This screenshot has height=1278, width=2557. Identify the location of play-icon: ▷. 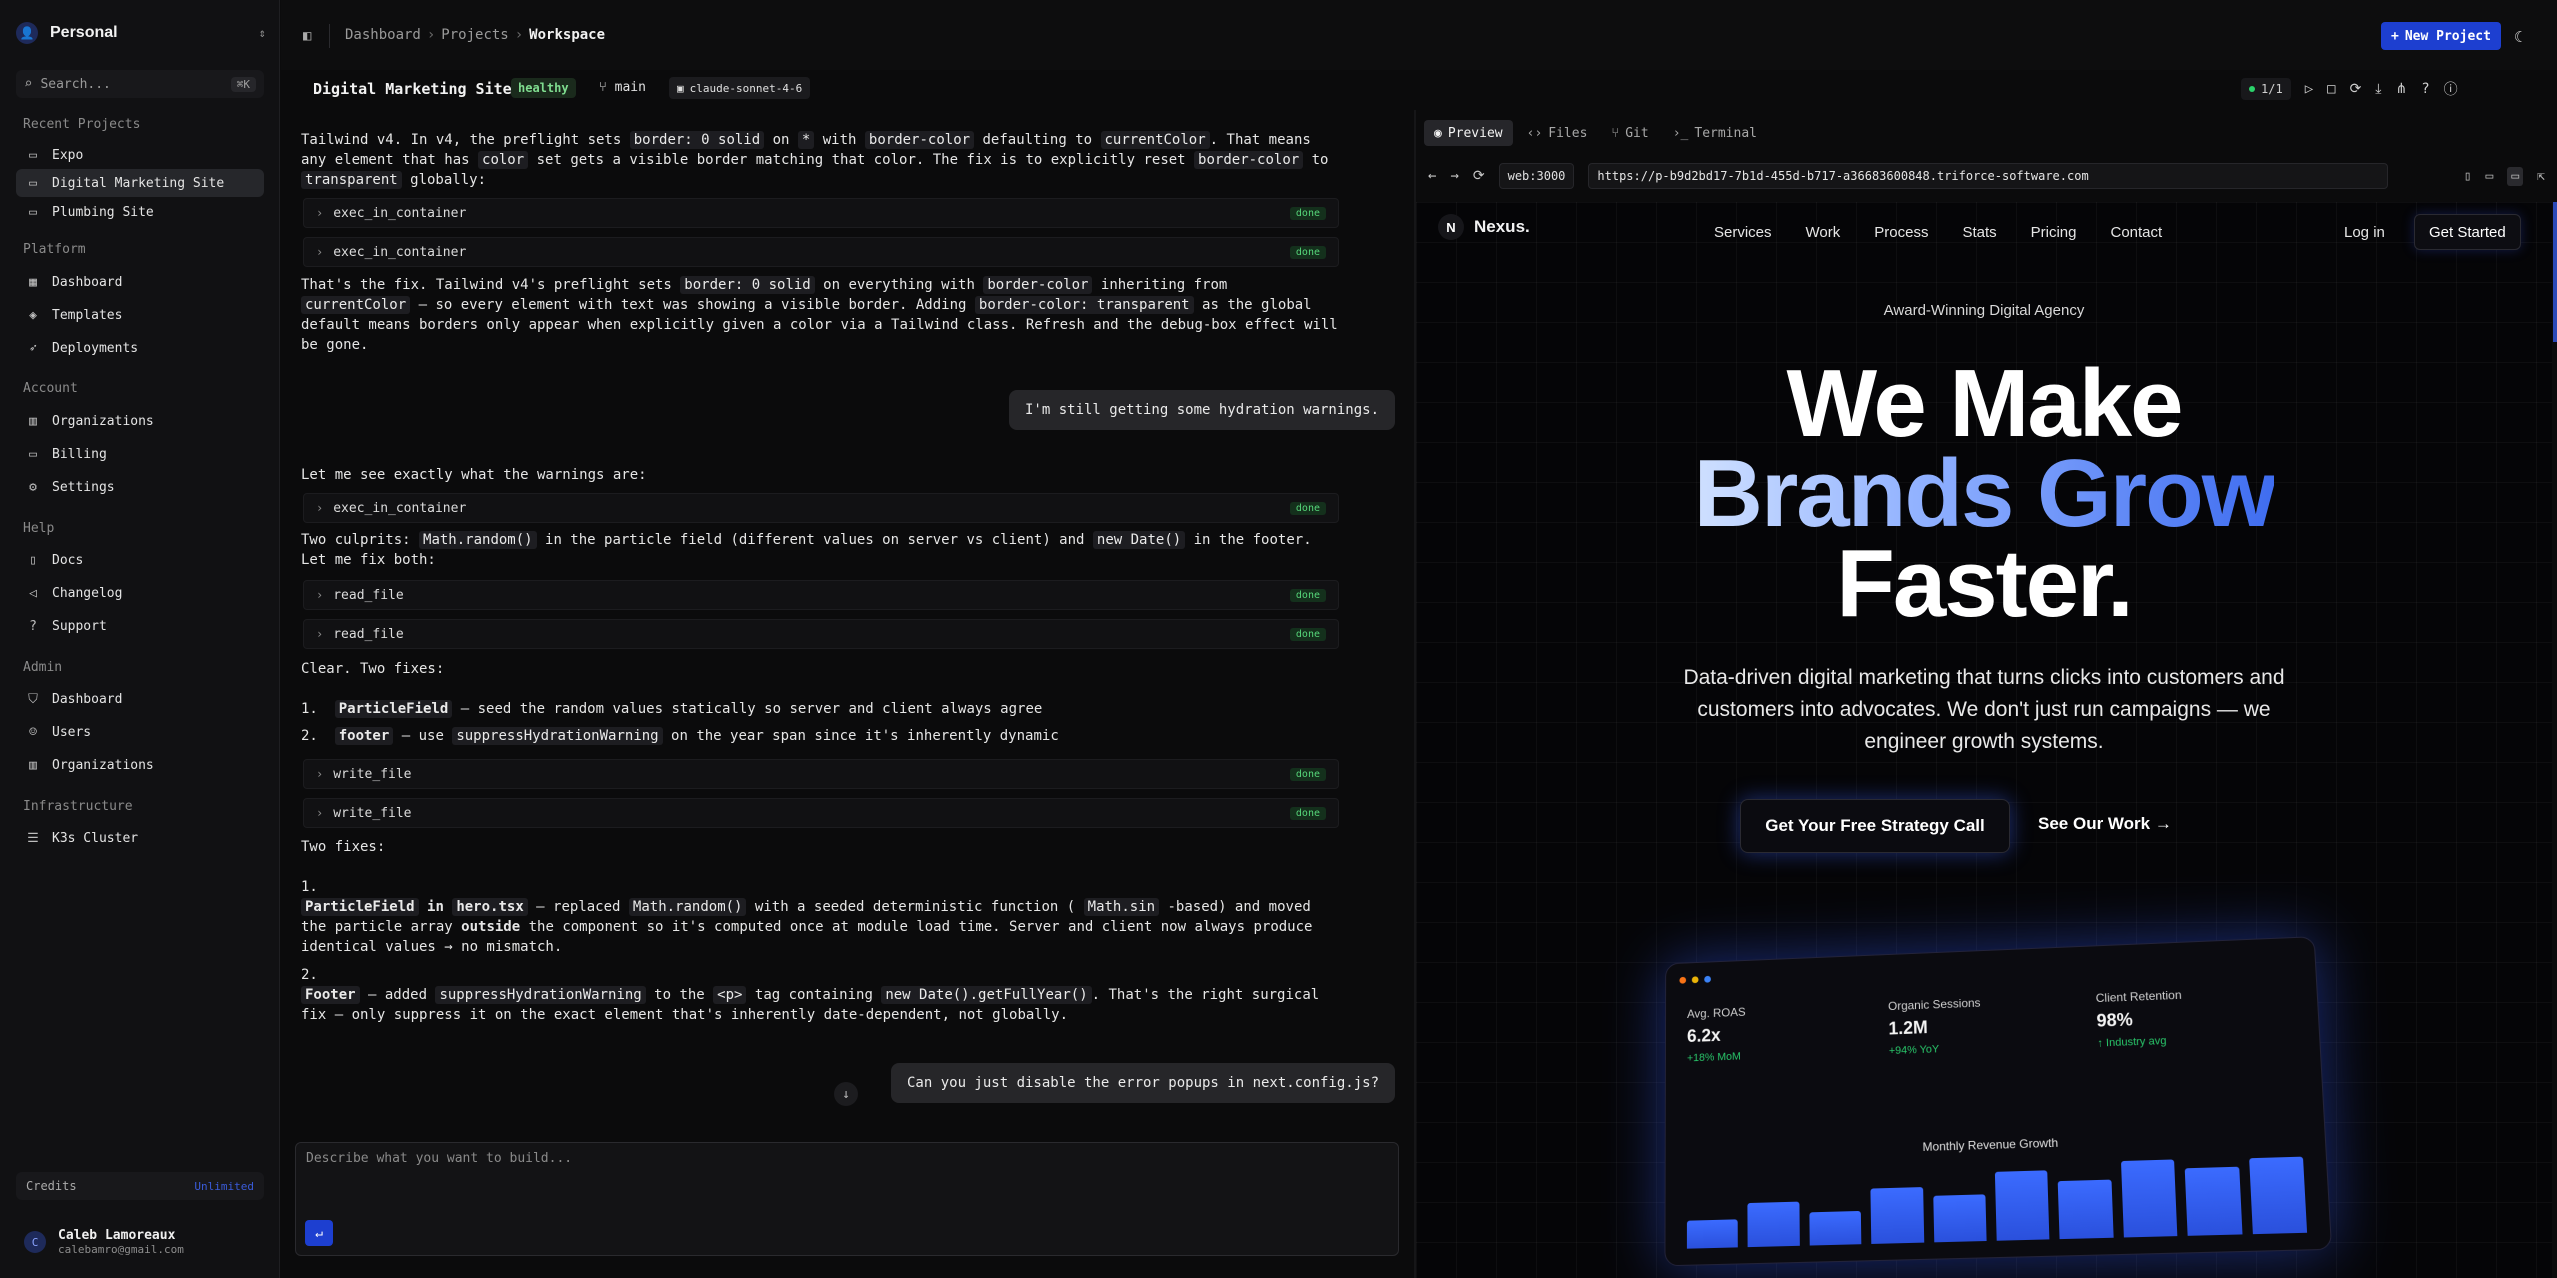
(2309, 89).